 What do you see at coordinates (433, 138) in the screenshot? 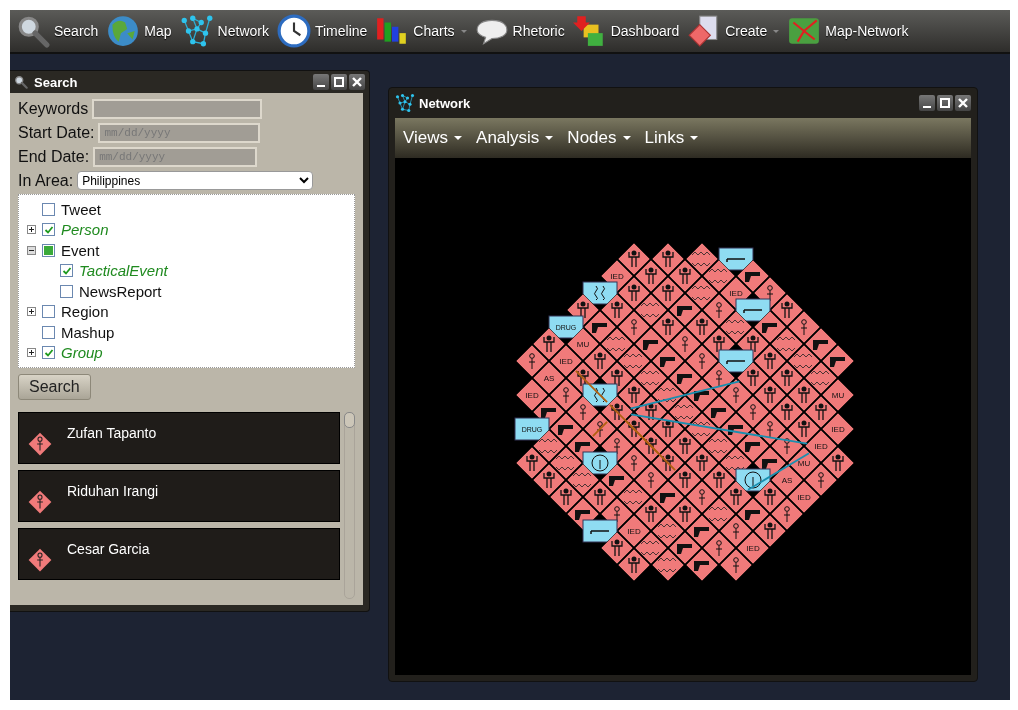
I see `menu-button: Views` at bounding box center [433, 138].